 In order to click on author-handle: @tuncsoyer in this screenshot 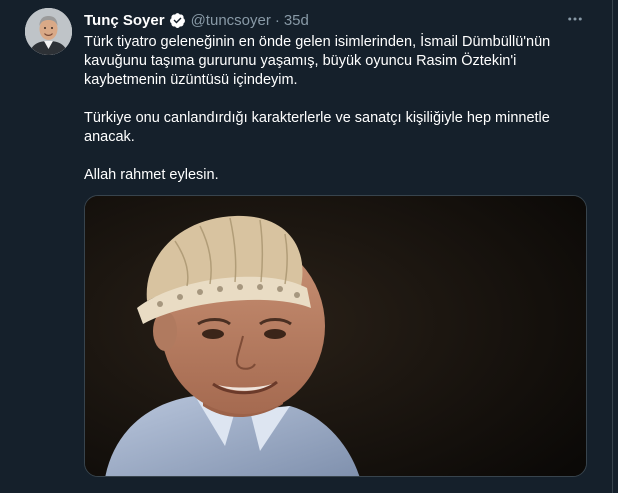, I will do `click(231, 20)`.